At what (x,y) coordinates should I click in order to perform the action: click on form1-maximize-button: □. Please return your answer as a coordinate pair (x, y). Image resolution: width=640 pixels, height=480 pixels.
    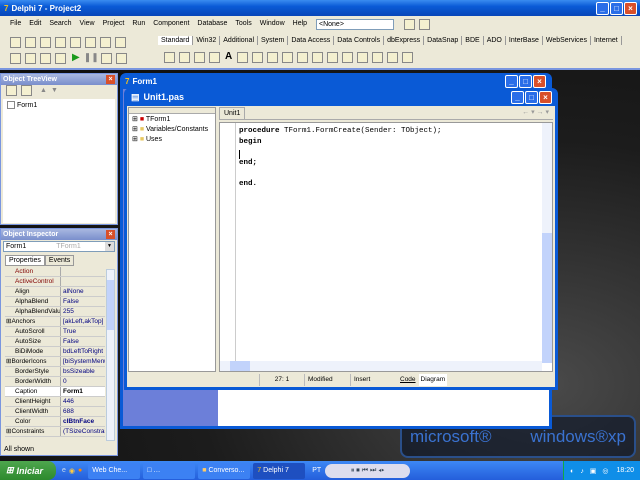
    Looking at the image, I should click on (525, 81).